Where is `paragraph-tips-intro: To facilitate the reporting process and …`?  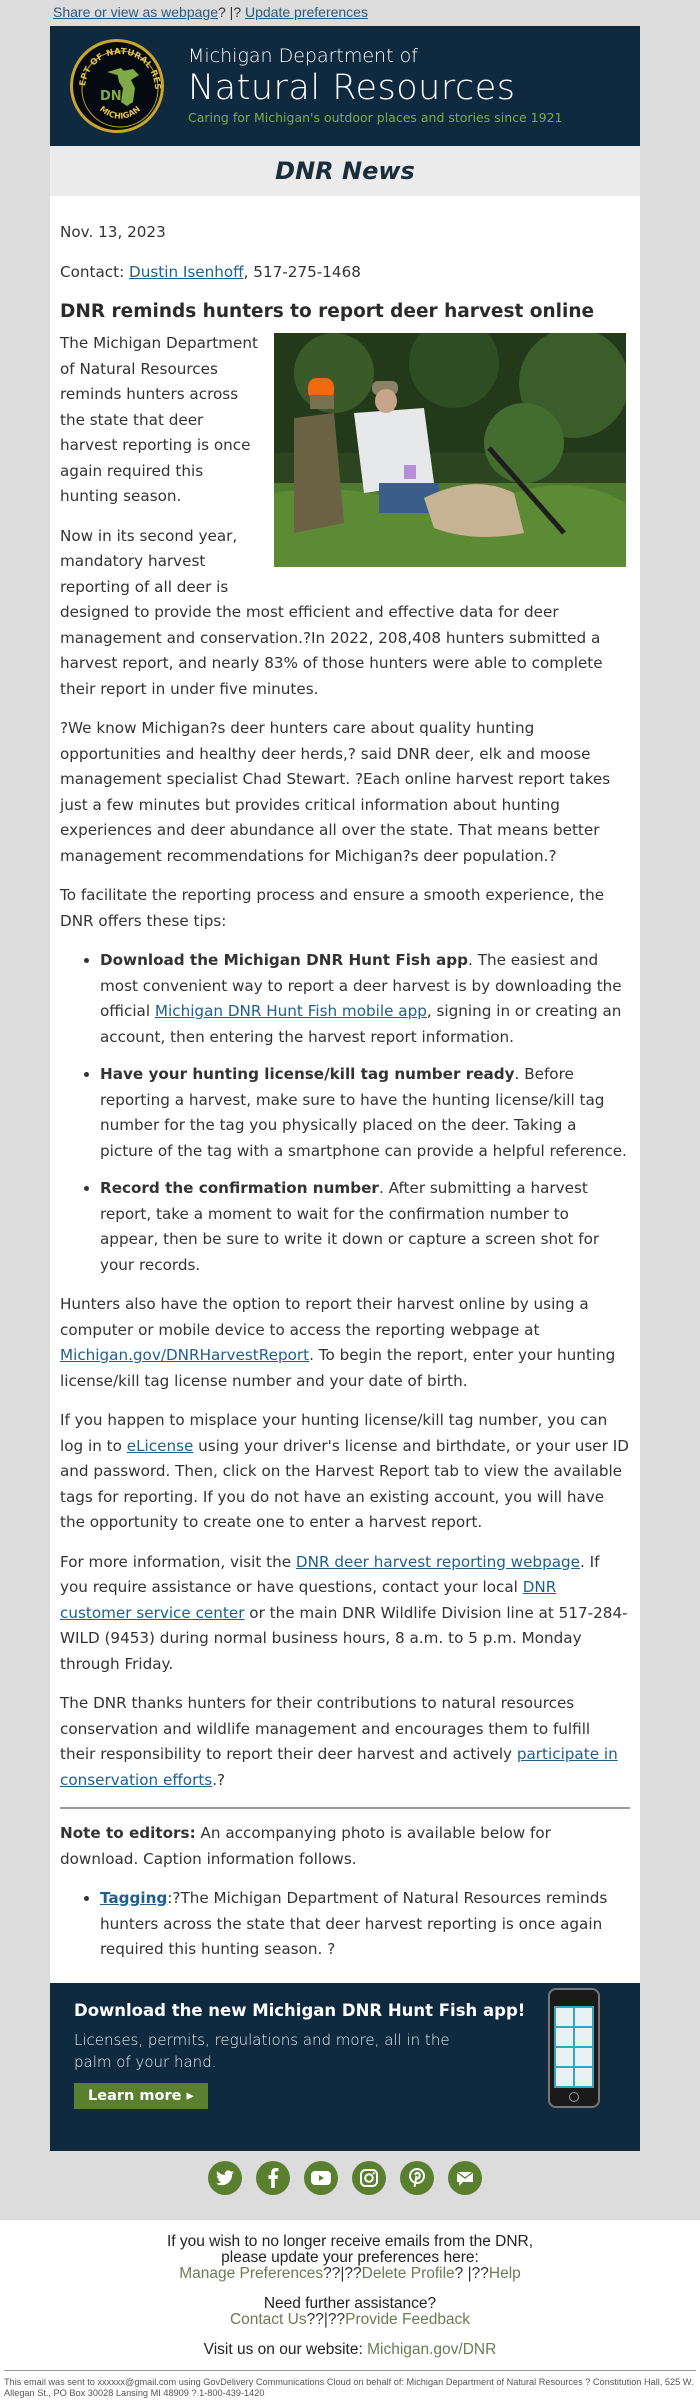
paragraph-tips-intro: To facilitate the reporting process and … is located at coordinates (332, 908).